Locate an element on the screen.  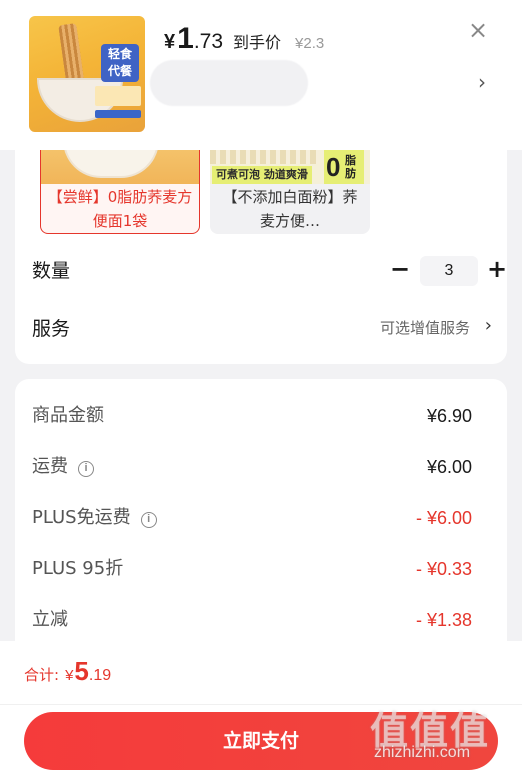
service-row: 服务 可选增值服务 › is located at coordinates (262, 328).